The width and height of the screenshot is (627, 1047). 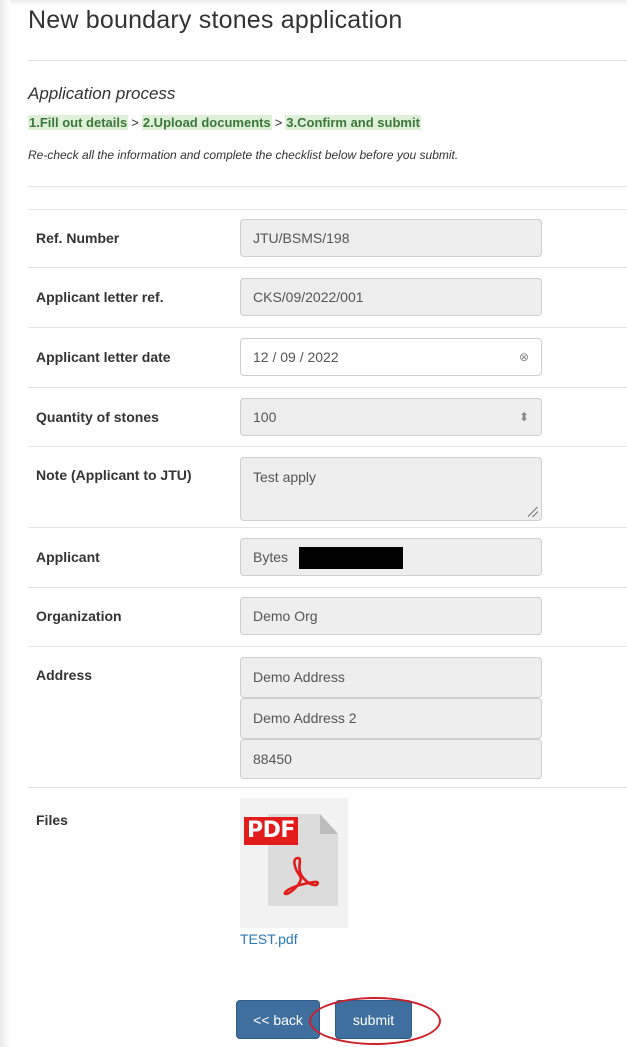 I want to click on page-title: New boundary stones application, so click(x=215, y=20).